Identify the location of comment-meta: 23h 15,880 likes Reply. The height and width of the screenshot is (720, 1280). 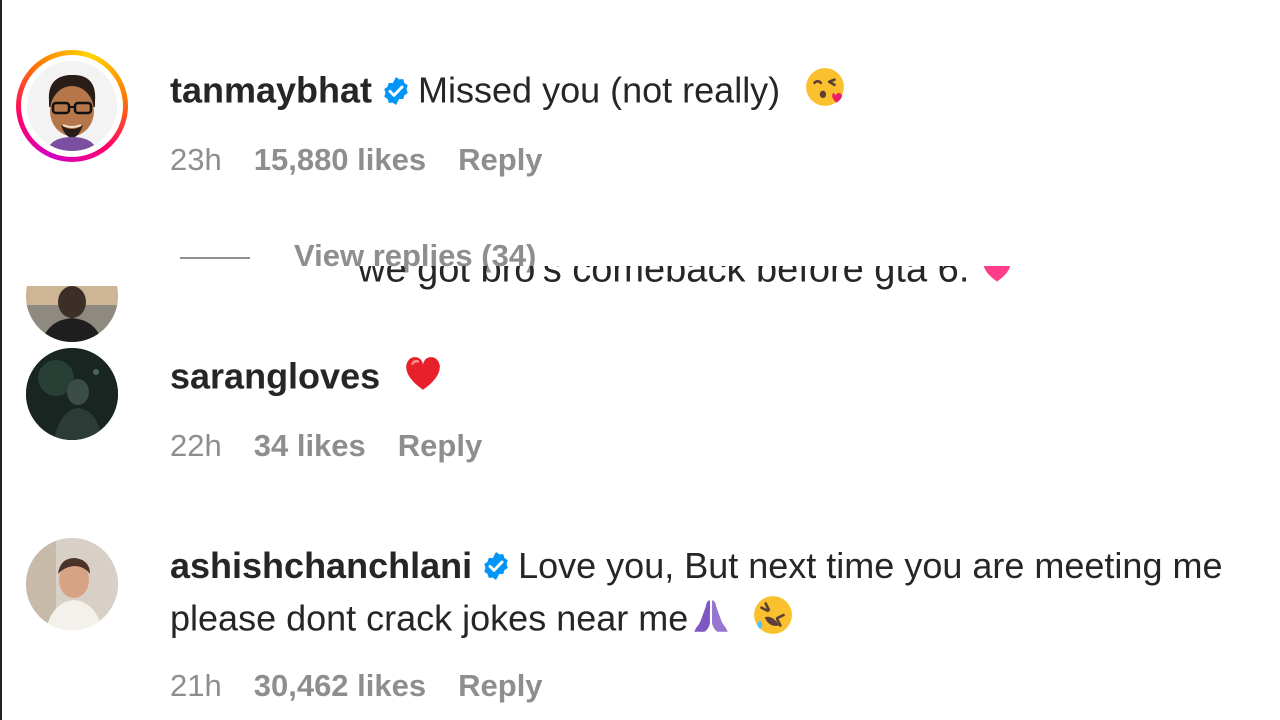
(372, 160).